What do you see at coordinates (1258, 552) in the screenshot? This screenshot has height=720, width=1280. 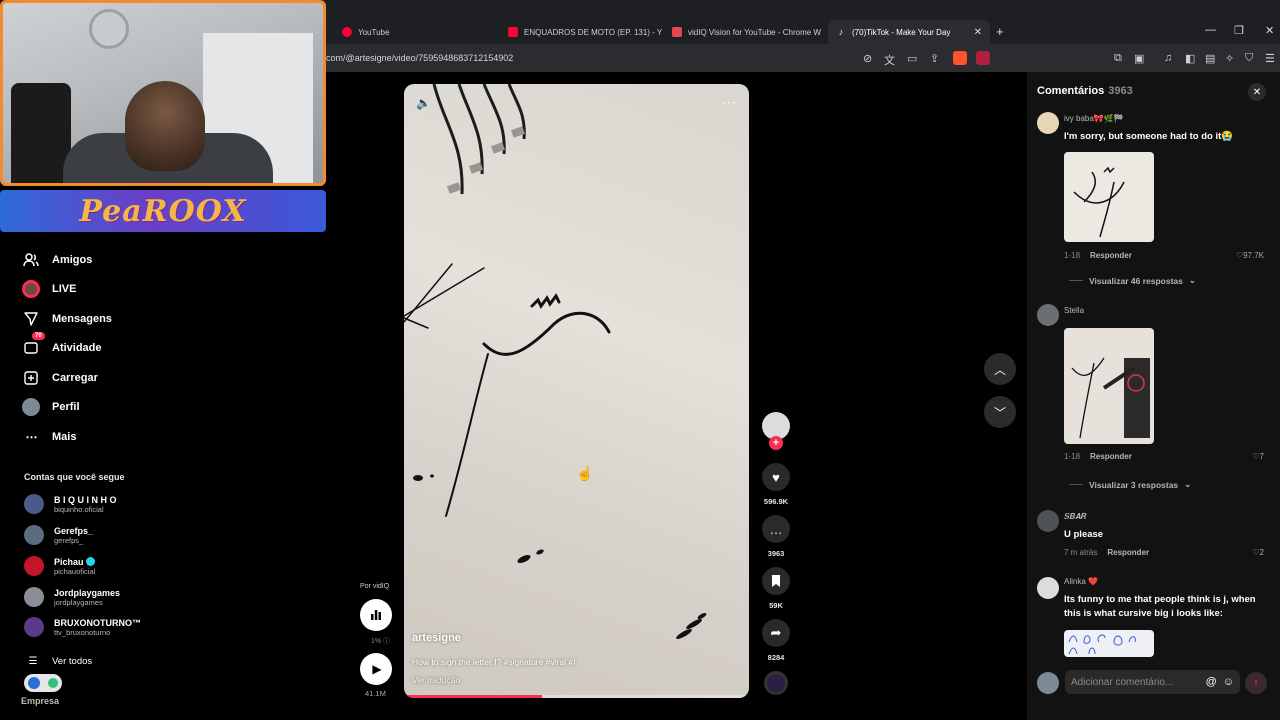 I see `comment-like: ♡2` at bounding box center [1258, 552].